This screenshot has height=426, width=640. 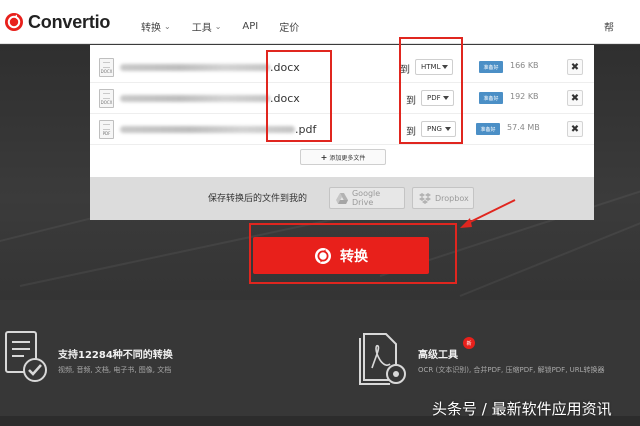 What do you see at coordinates (382, 359) in the screenshot?
I see `pdf-tools-icon` at bounding box center [382, 359].